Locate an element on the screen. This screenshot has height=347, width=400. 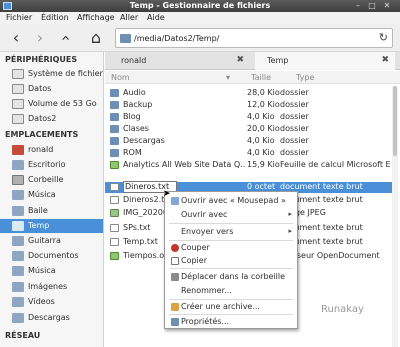
column-size: Taille is located at coordinates (261, 77).